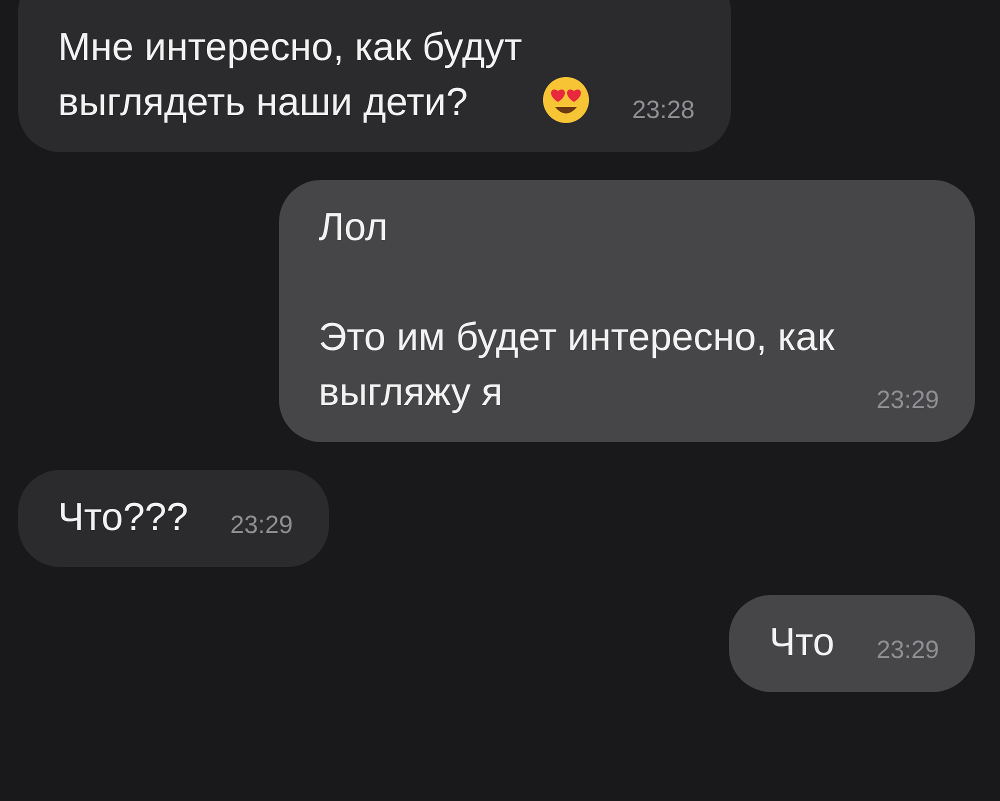 Image resolution: width=1000 pixels, height=801 pixels. Describe the element at coordinates (801, 643) in the screenshot. I see `message-text: Что` at that location.